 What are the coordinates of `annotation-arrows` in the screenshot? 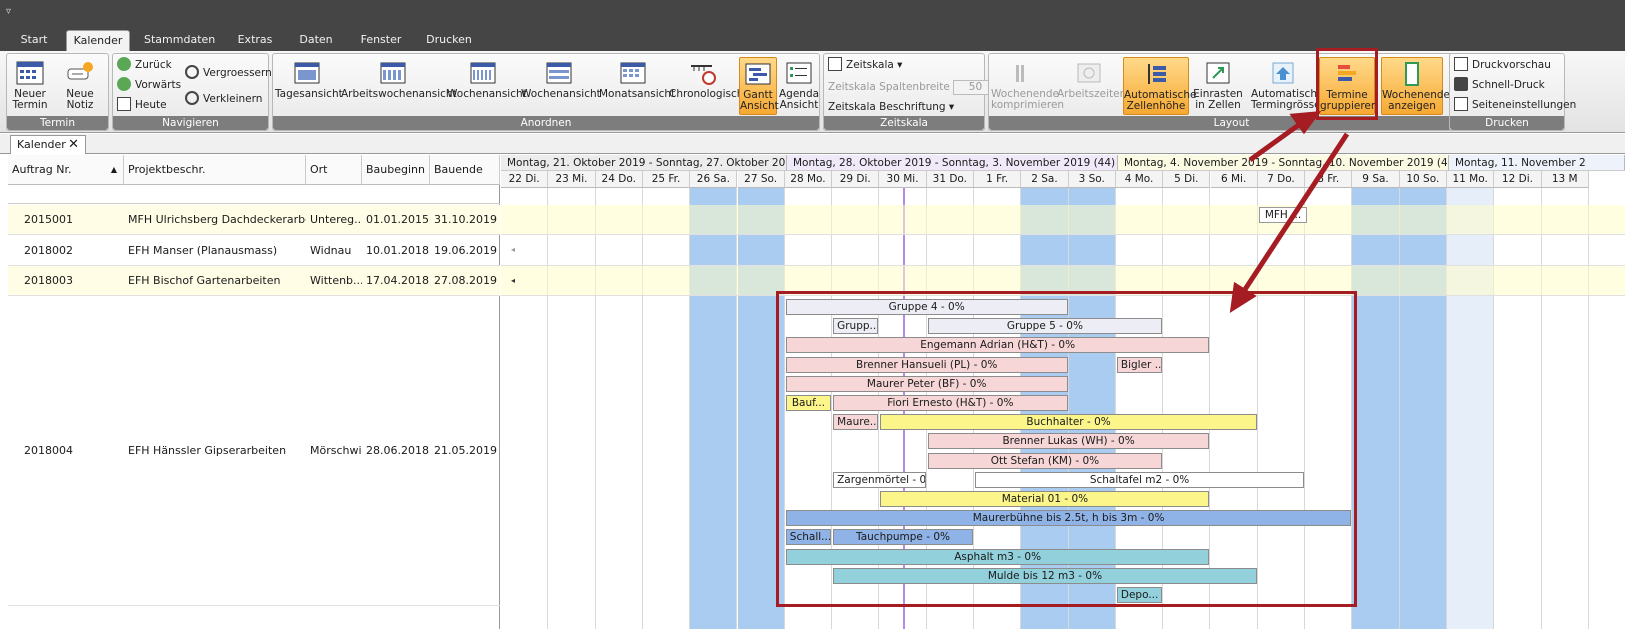 It's located at (1289, 212).